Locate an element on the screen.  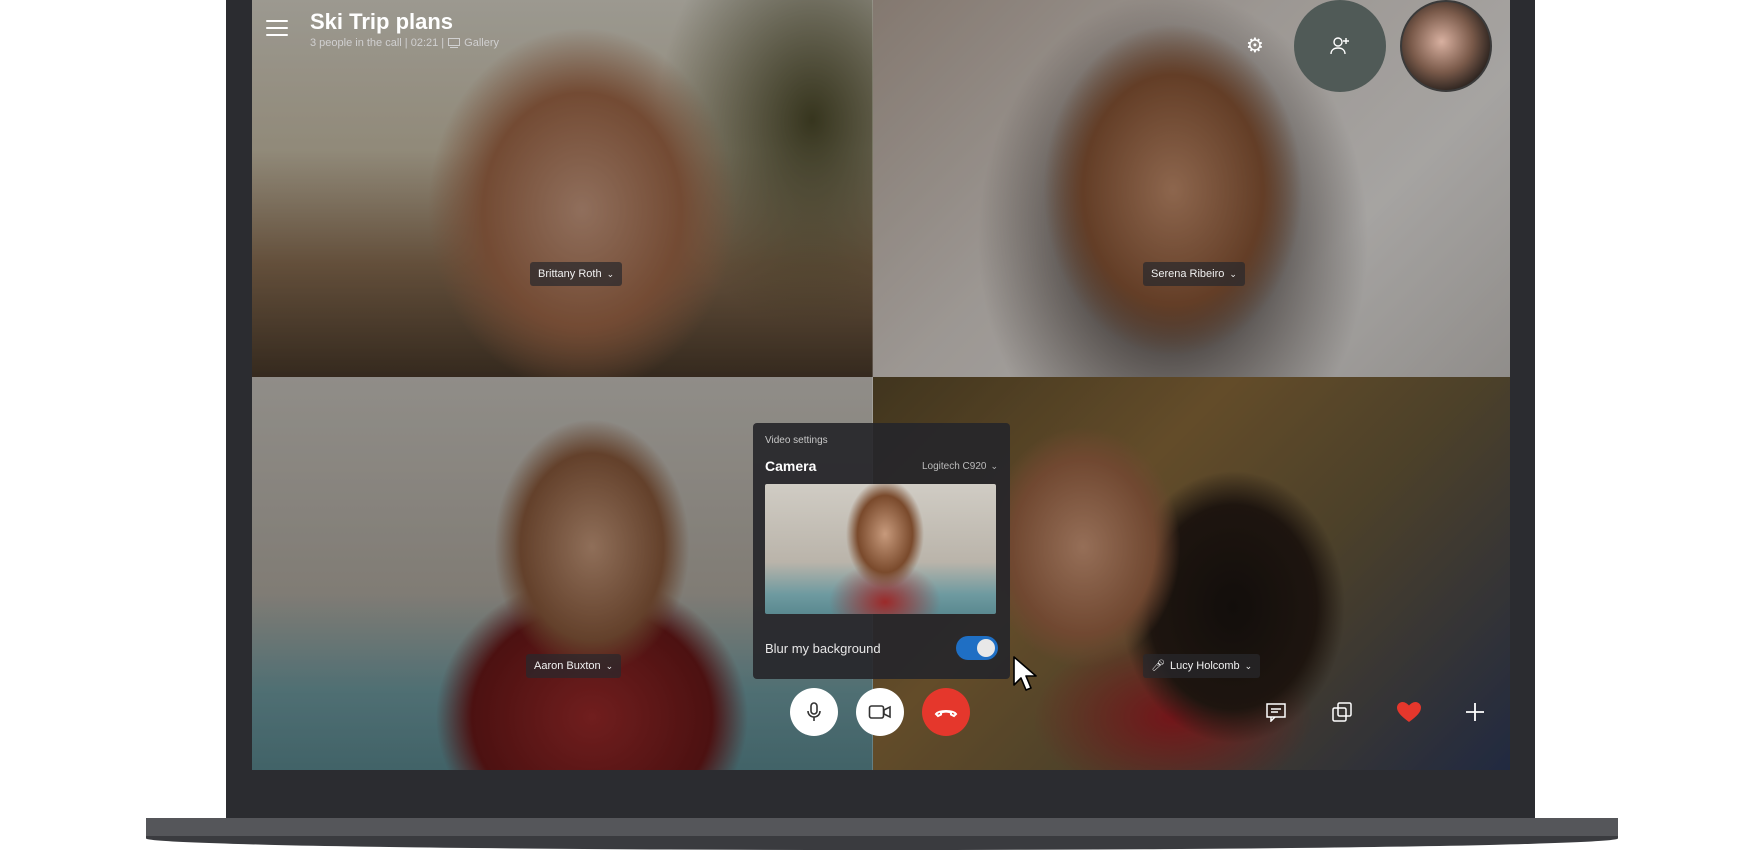
video-toggle-button is located at coordinates (880, 712).